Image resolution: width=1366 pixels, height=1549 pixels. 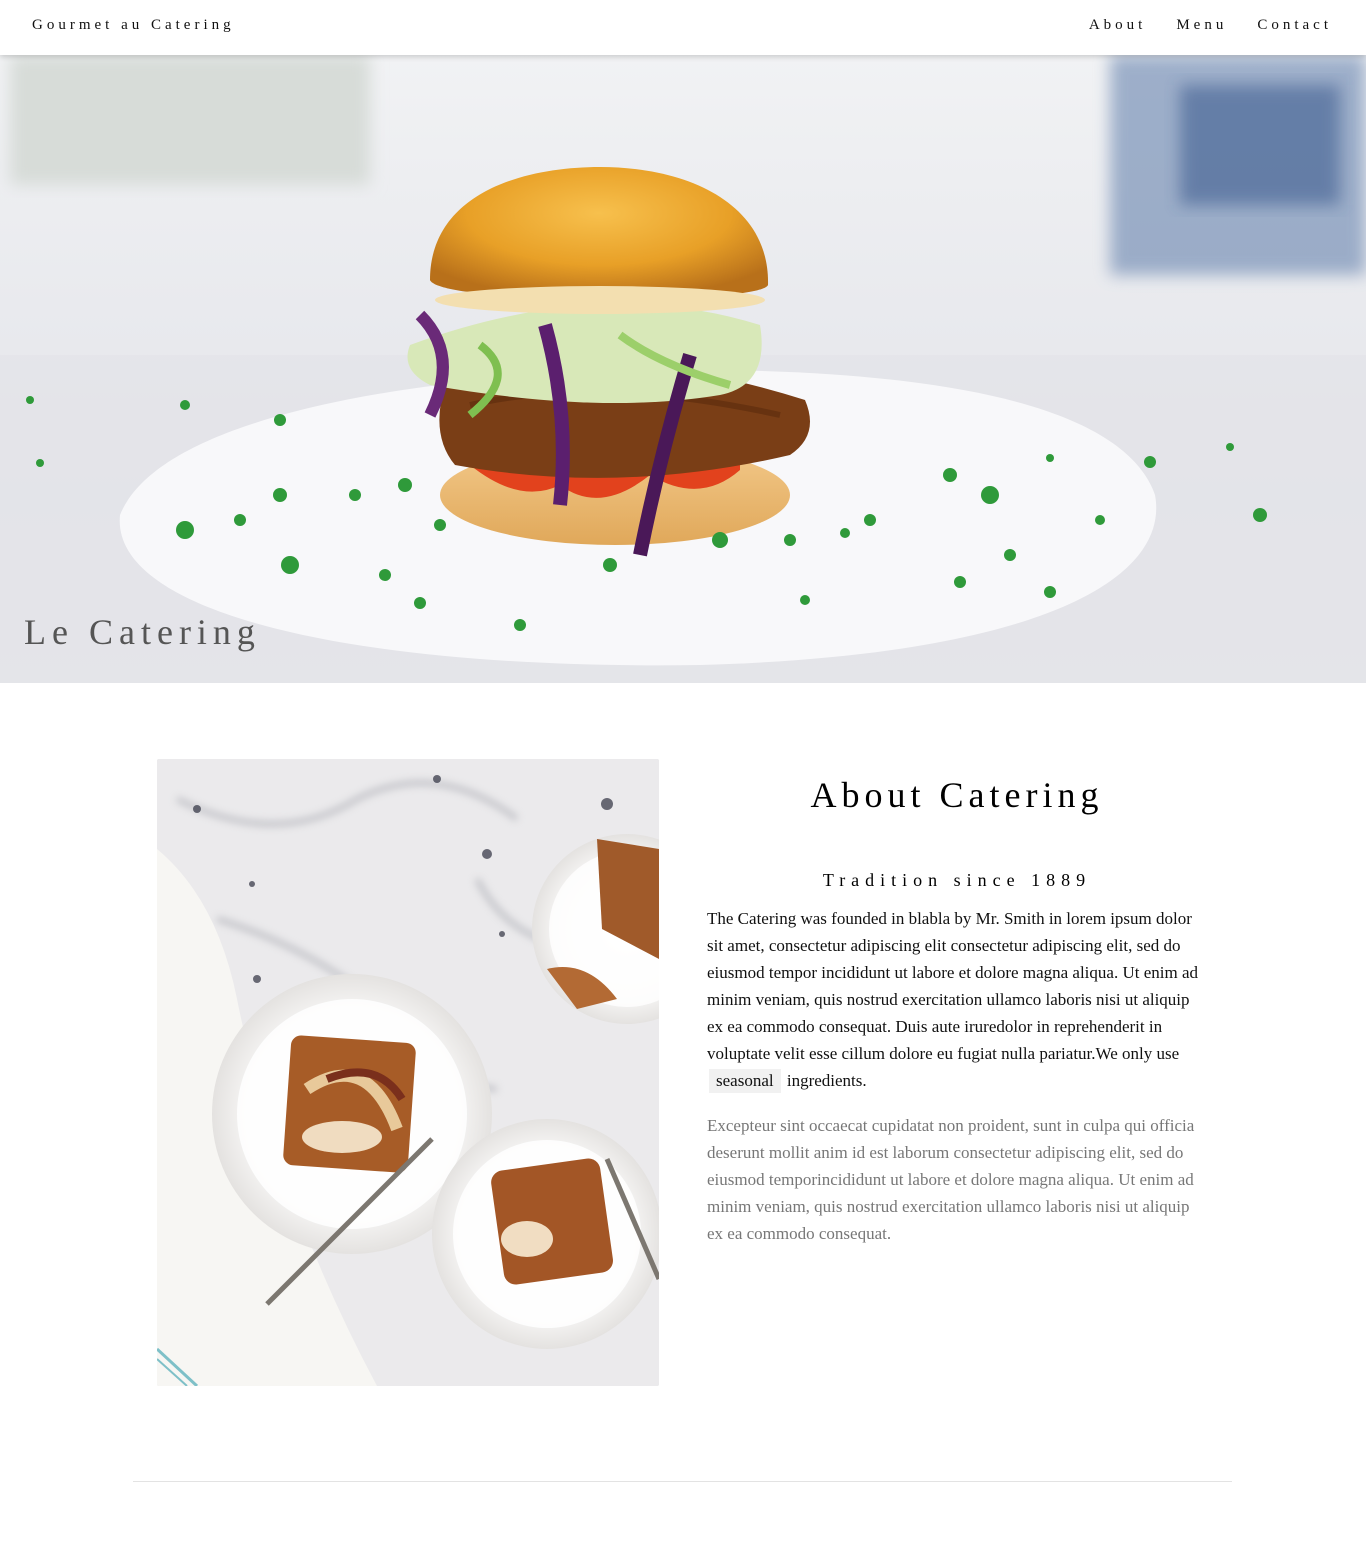 I want to click on nav-link-menu: Menu, so click(x=1201, y=25).